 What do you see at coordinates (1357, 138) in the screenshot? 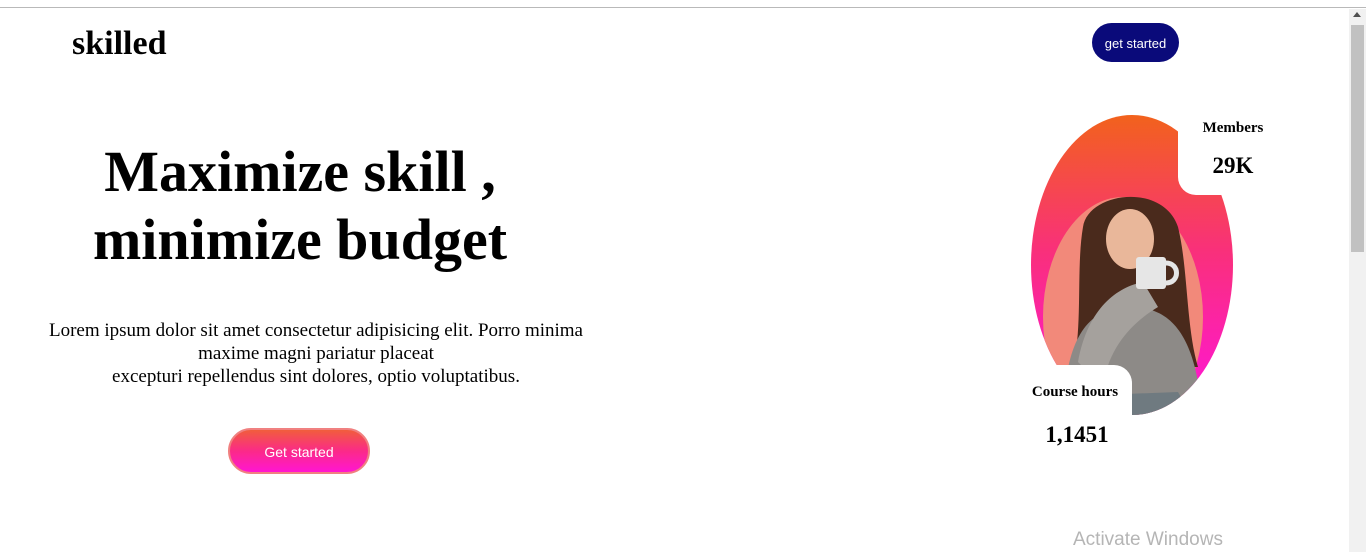
I see `scrollbar-thumb` at bounding box center [1357, 138].